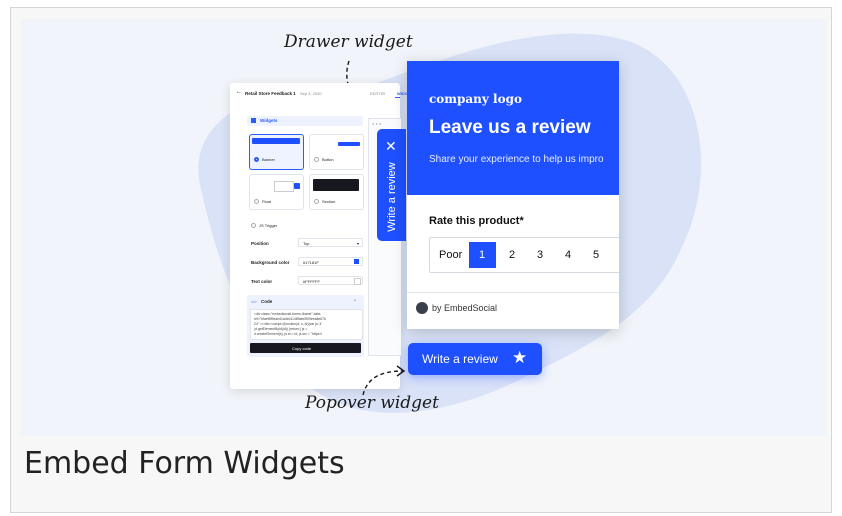 This screenshot has width=842, height=516. Describe the element at coordinates (306, 243) in the screenshot. I see `position-value: Top` at that location.